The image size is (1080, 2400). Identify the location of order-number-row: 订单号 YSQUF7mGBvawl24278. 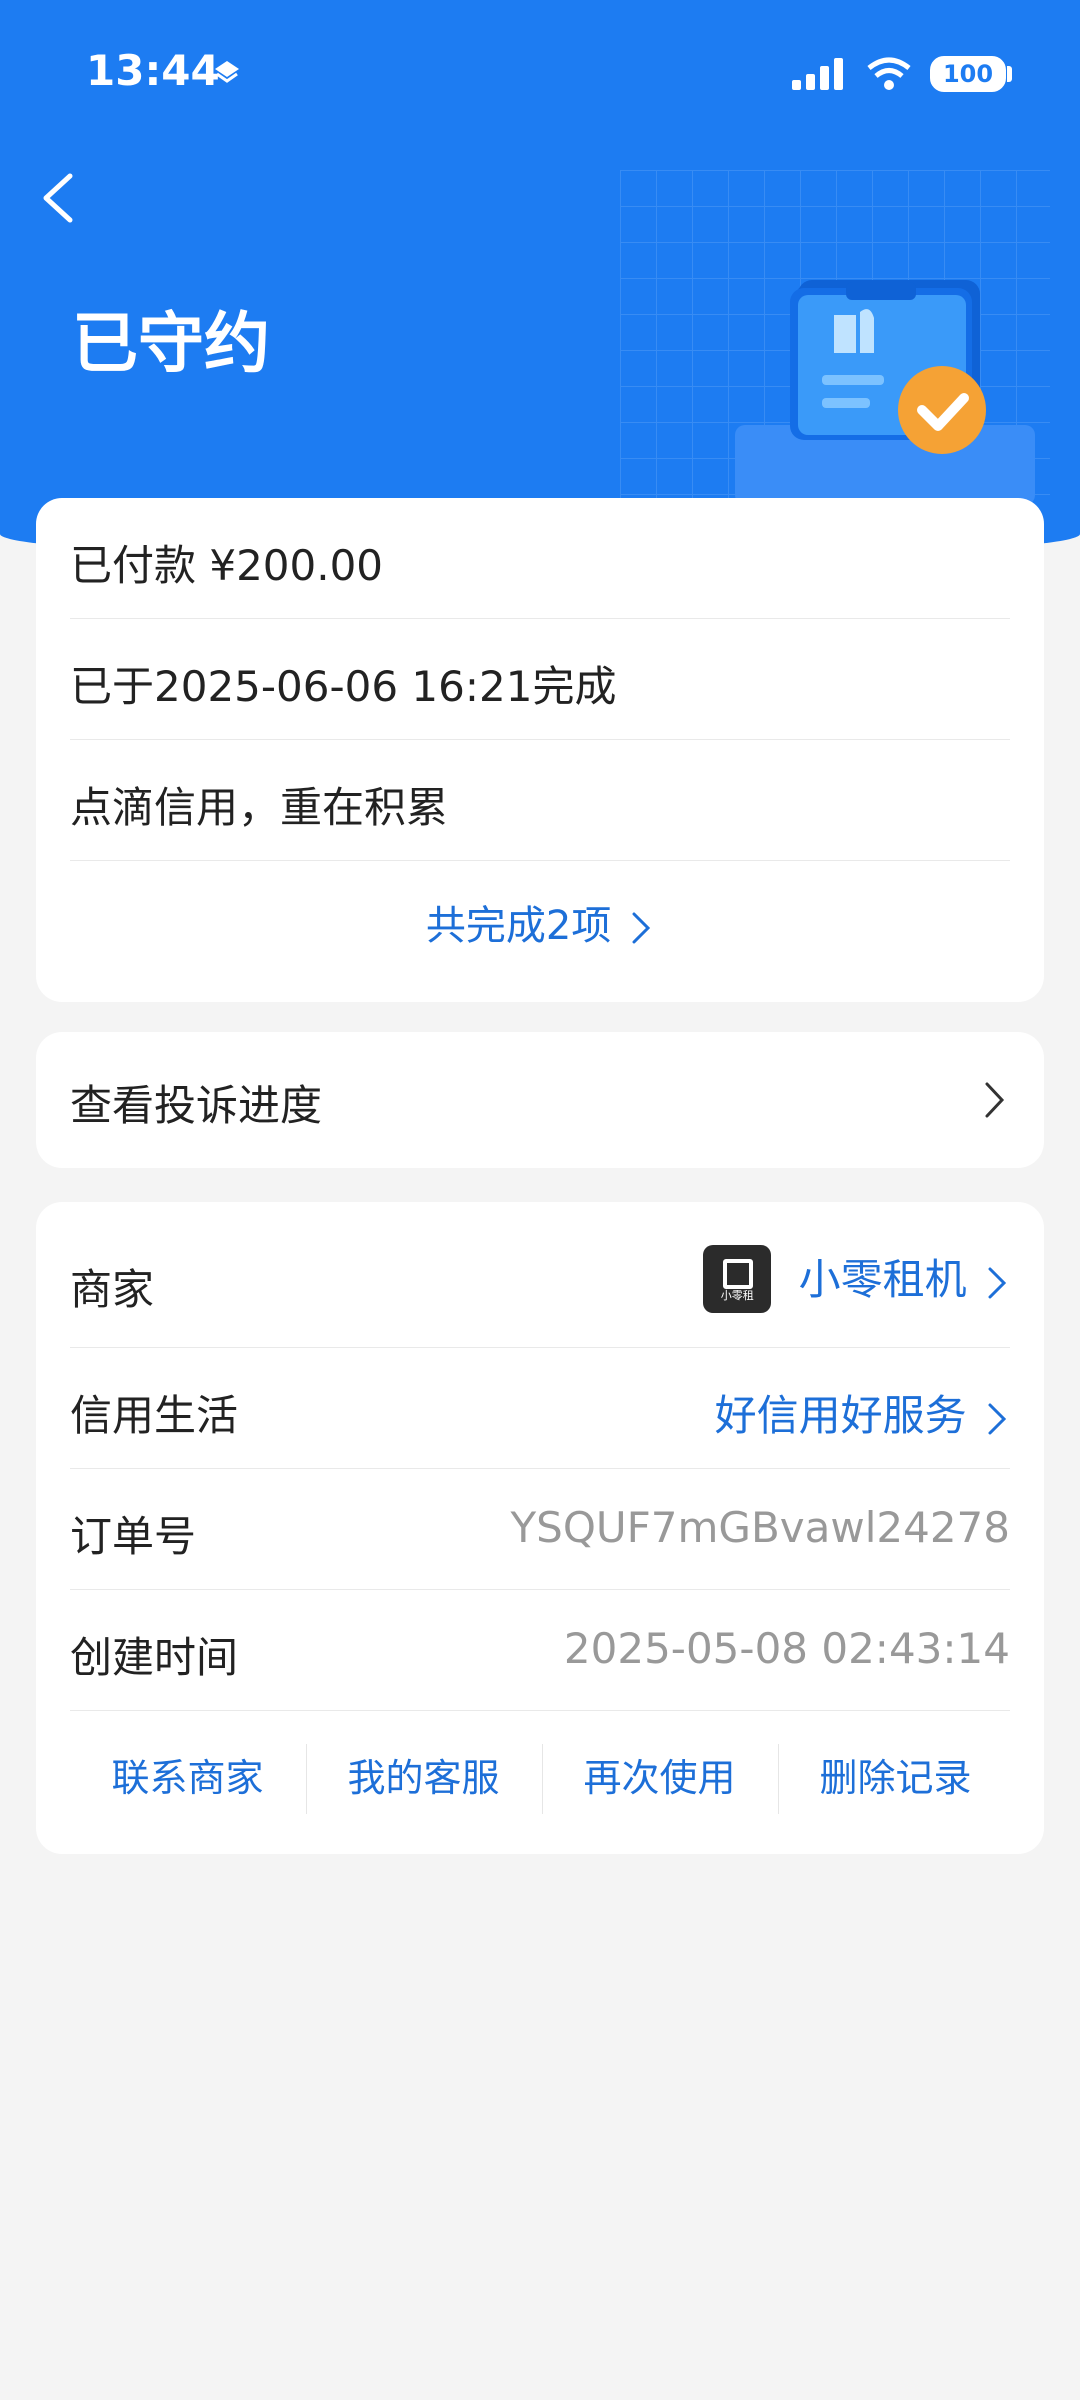
(540, 1529).